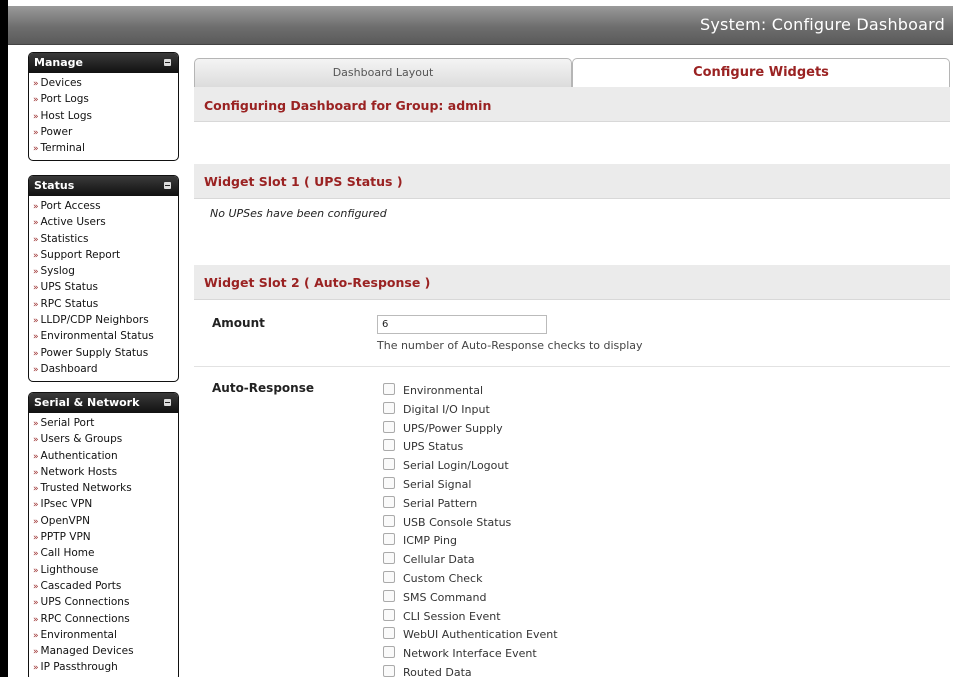 This screenshot has height=677, width=957. What do you see at coordinates (105, 223) in the screenshot?
I see `sidebar-status-item: » Active Users` at bounding box center [105, 223].